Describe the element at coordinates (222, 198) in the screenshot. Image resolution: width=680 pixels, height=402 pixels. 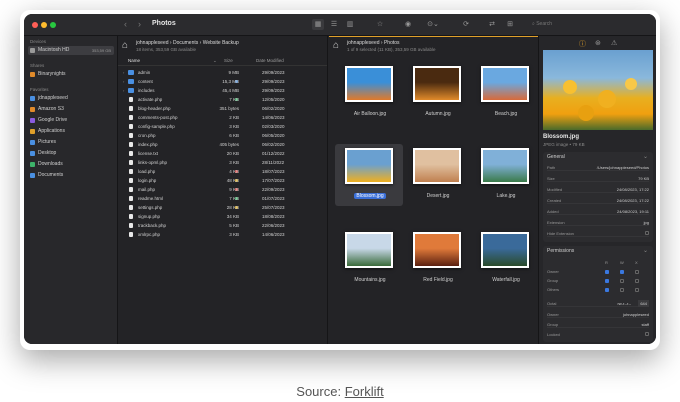
I see `table-row: readme.html 7 KB 01/07/2023` at that location.